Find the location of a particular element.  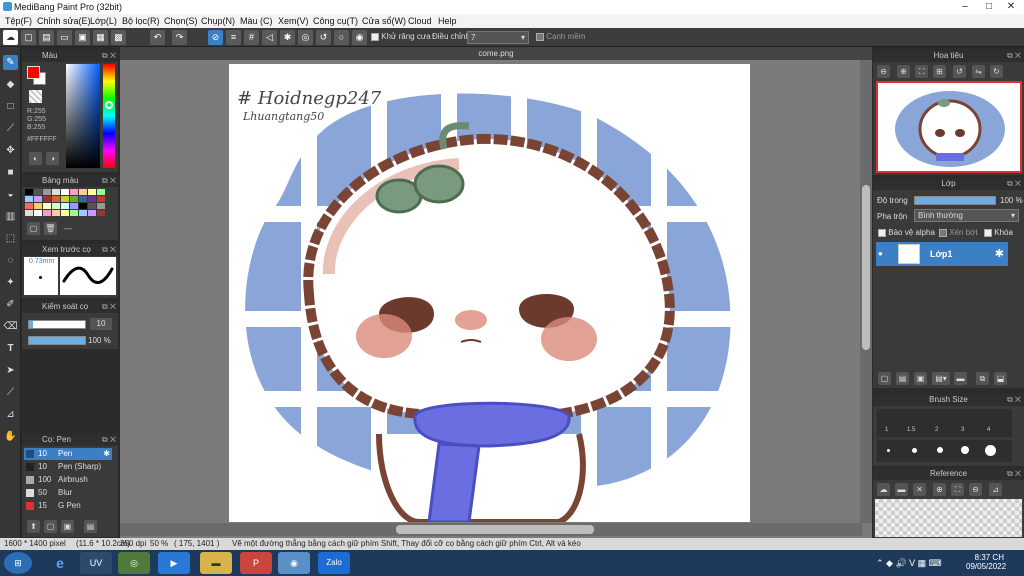

lock-checkbox is located at coordinates (988, 232).